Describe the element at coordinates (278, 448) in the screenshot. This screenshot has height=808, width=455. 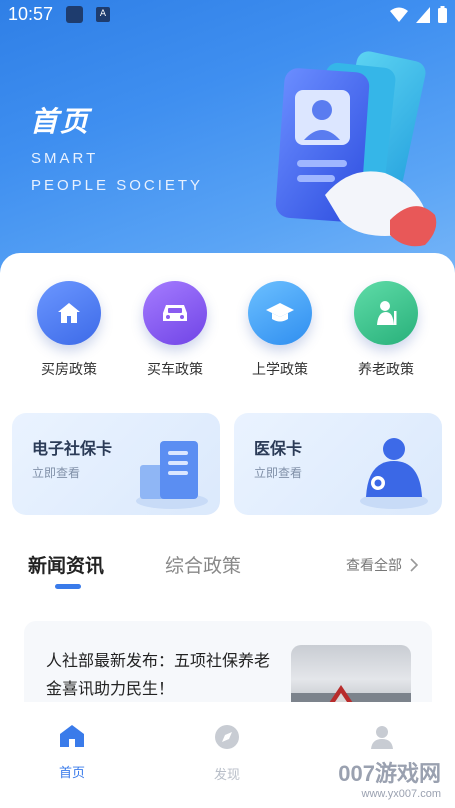
I see `card-title: 医保卡` at that location.